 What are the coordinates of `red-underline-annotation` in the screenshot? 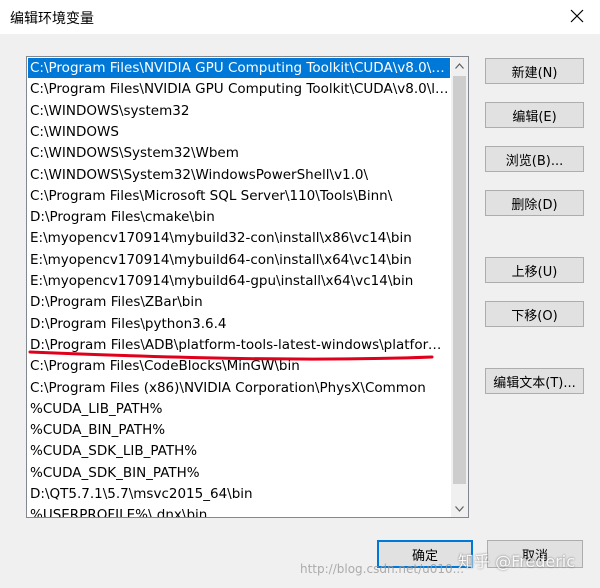 It's located at (231, 355).